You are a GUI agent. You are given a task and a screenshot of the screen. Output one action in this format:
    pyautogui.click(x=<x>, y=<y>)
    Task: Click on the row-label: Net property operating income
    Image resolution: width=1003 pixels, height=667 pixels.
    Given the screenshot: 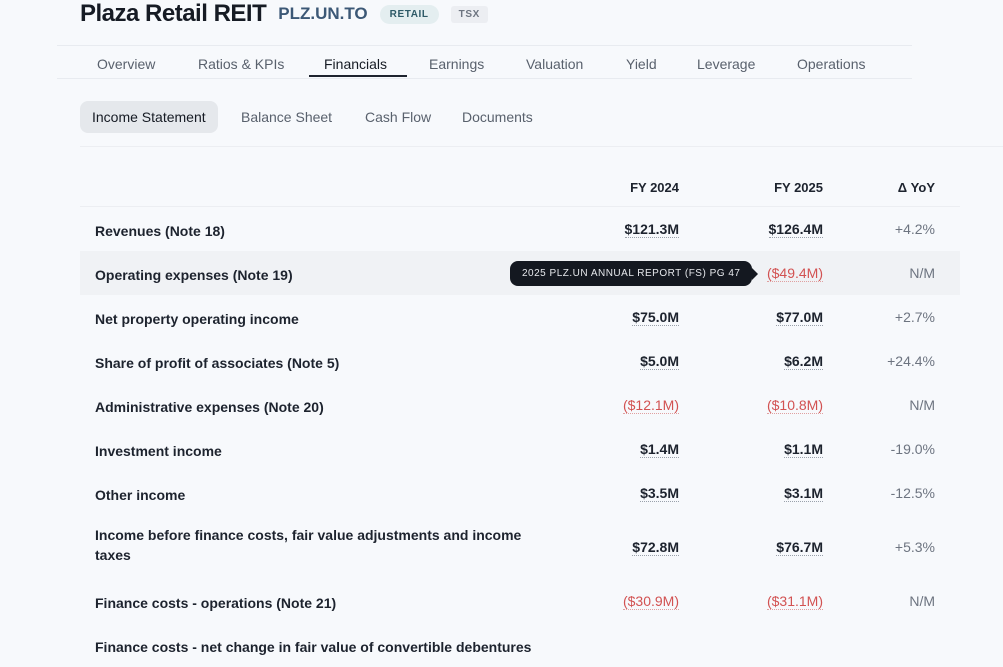 What is the action you would take?
    pyautogui.click(x=197, y=319)
    